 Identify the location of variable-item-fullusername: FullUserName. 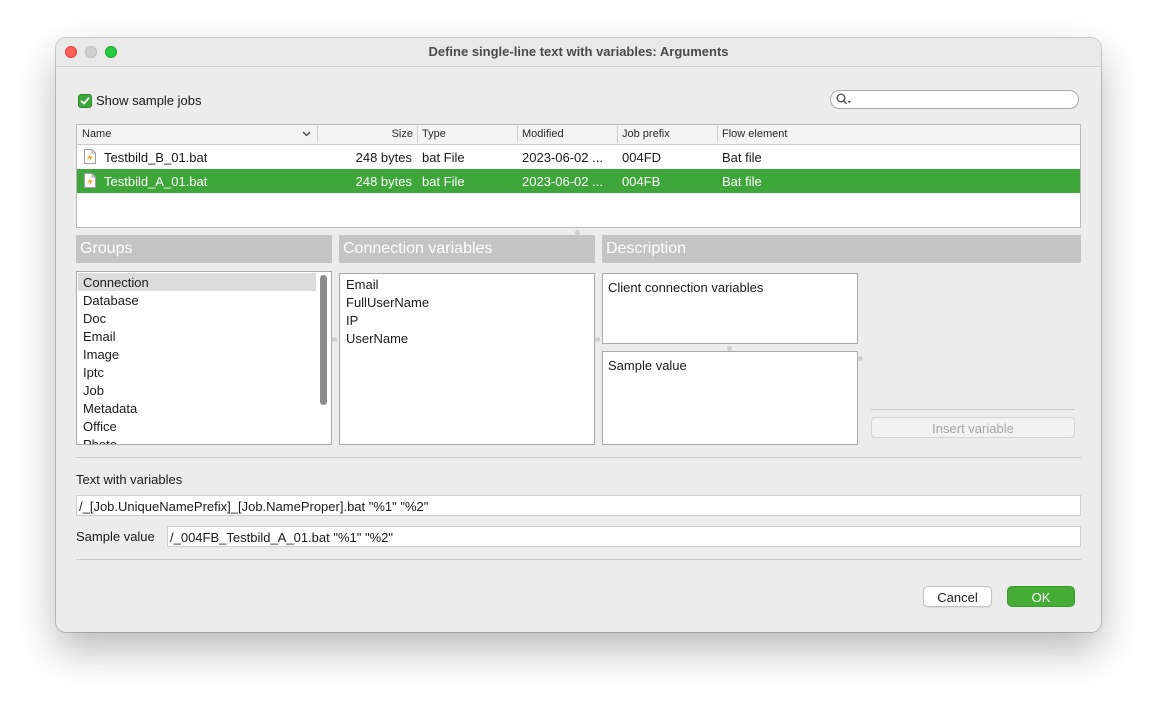
(466, 302).